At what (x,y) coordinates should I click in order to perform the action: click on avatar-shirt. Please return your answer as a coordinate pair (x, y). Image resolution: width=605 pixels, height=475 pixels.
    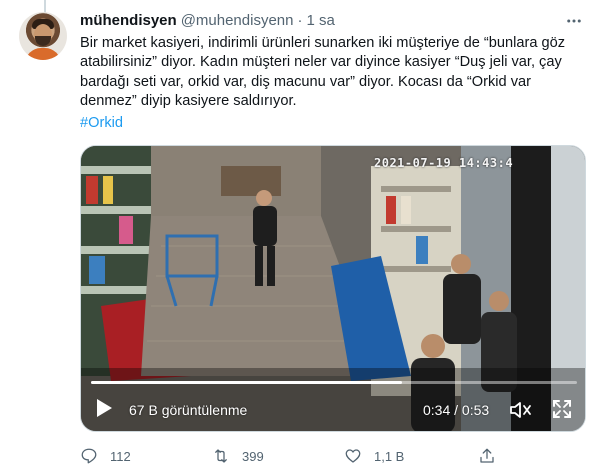
    Looking at the image, I should click on (43, 54).